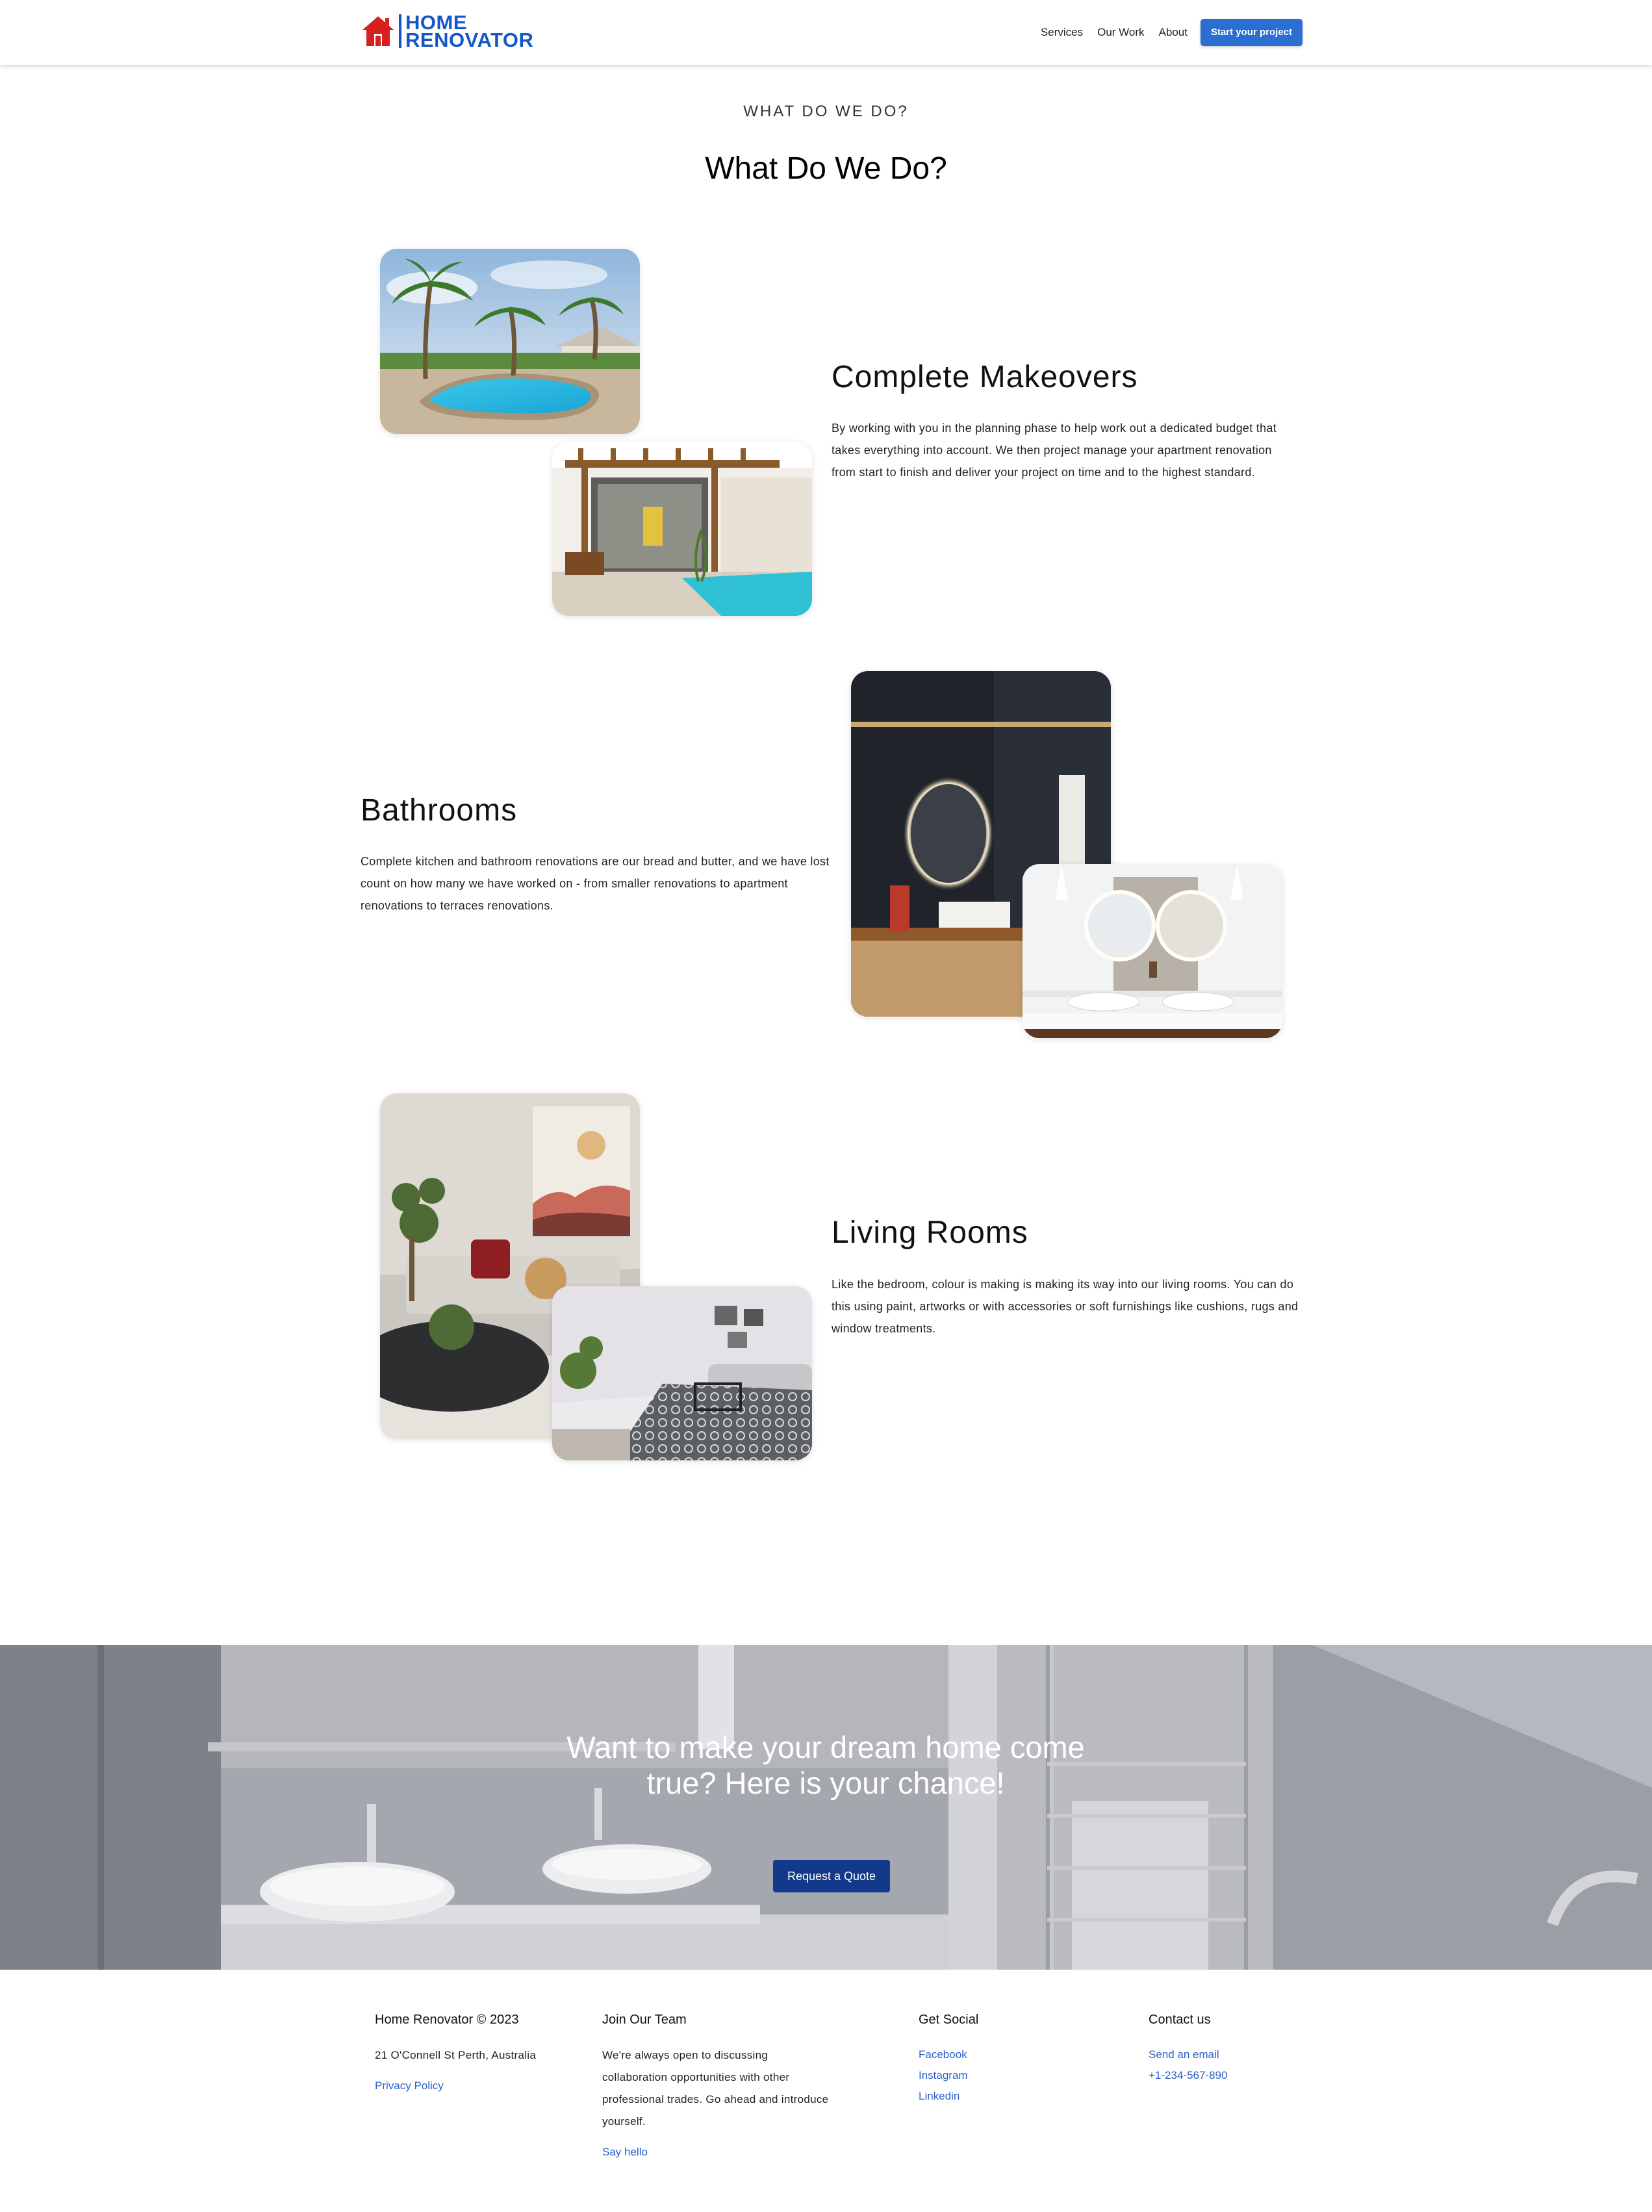  I want to click on feature-title-living-rooms: Living Rooms, so click(930, 1232).